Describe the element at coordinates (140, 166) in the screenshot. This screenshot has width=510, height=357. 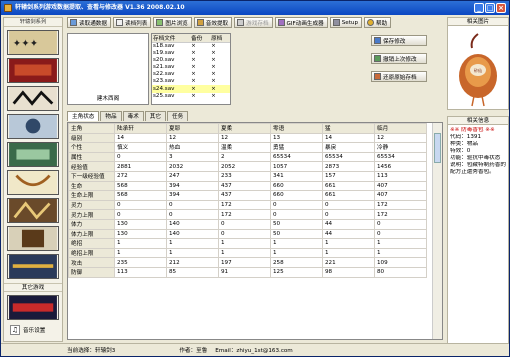
I see `stat-cell: 2881` at that location.